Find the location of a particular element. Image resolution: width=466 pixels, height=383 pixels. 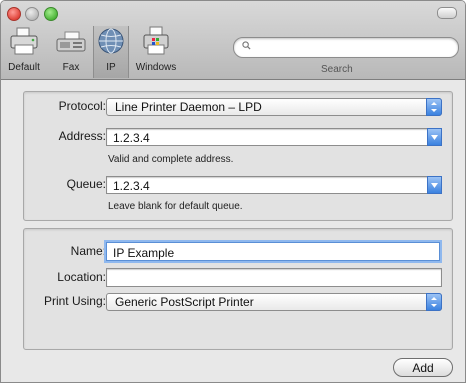

toolbar-item-label: Windows is located at coordinates (156, 67).